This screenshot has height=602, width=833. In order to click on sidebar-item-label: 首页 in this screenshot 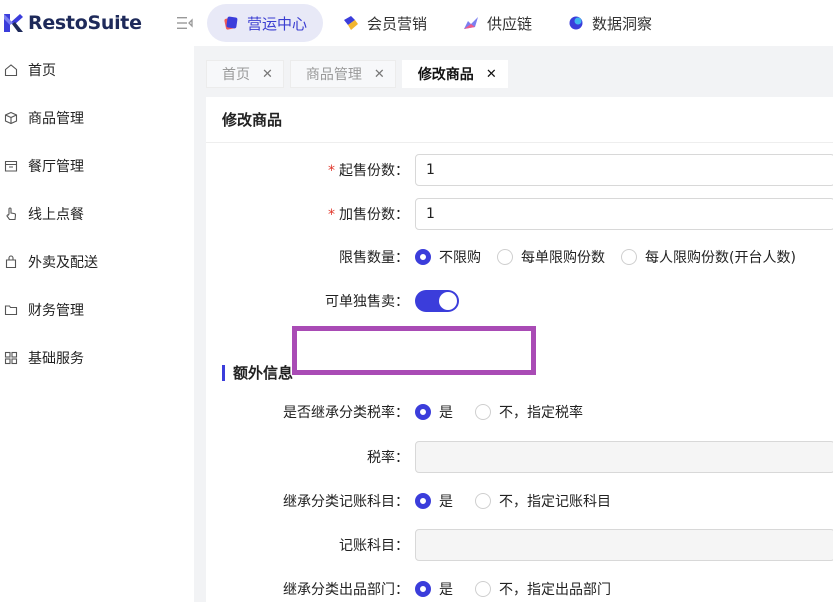, I will do `click(42, 71)`.